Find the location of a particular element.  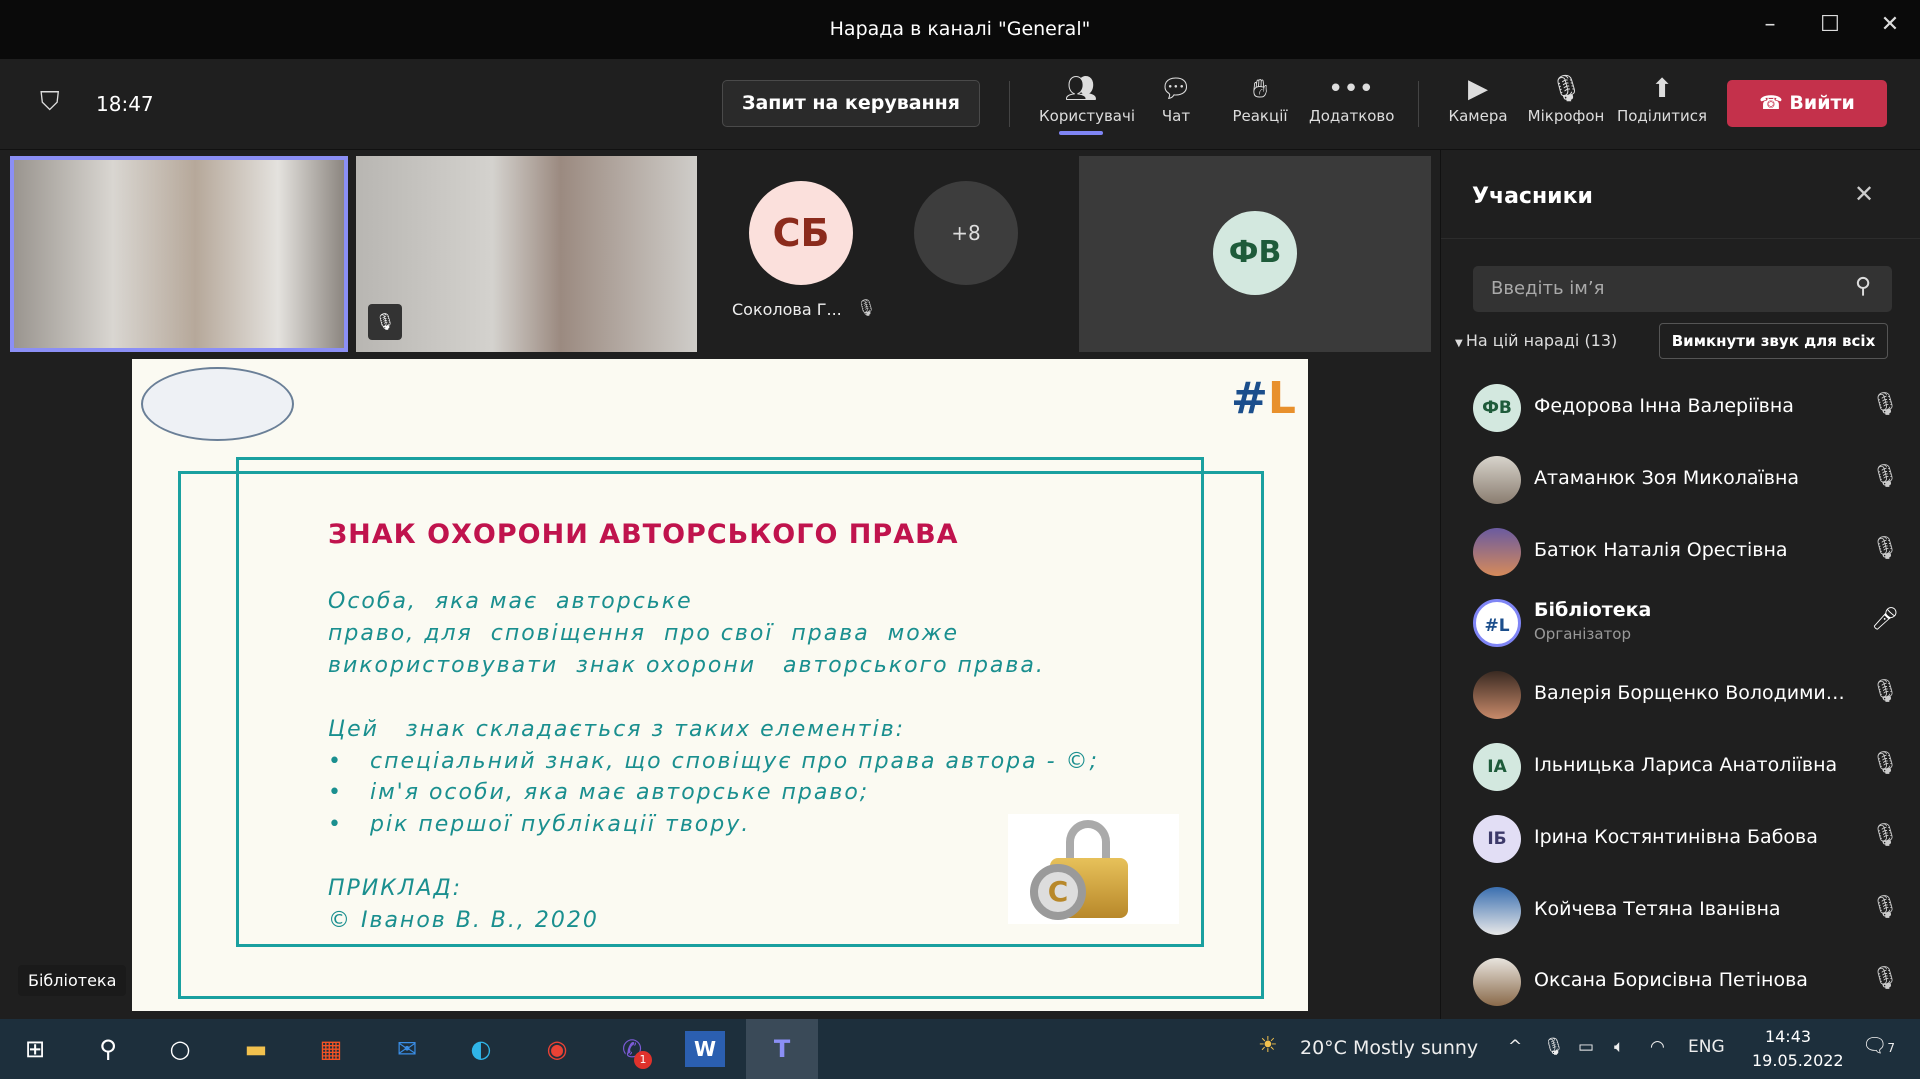

video-tile-participant: 🎙︎ is located at coordinates (526, 254).